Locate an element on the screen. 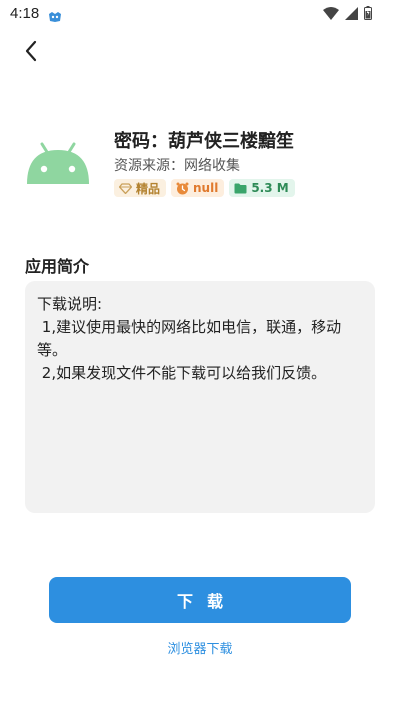 The width and height of the screenshot is (400, 711). chevron-left-icon is located at coordinates (31, 53).